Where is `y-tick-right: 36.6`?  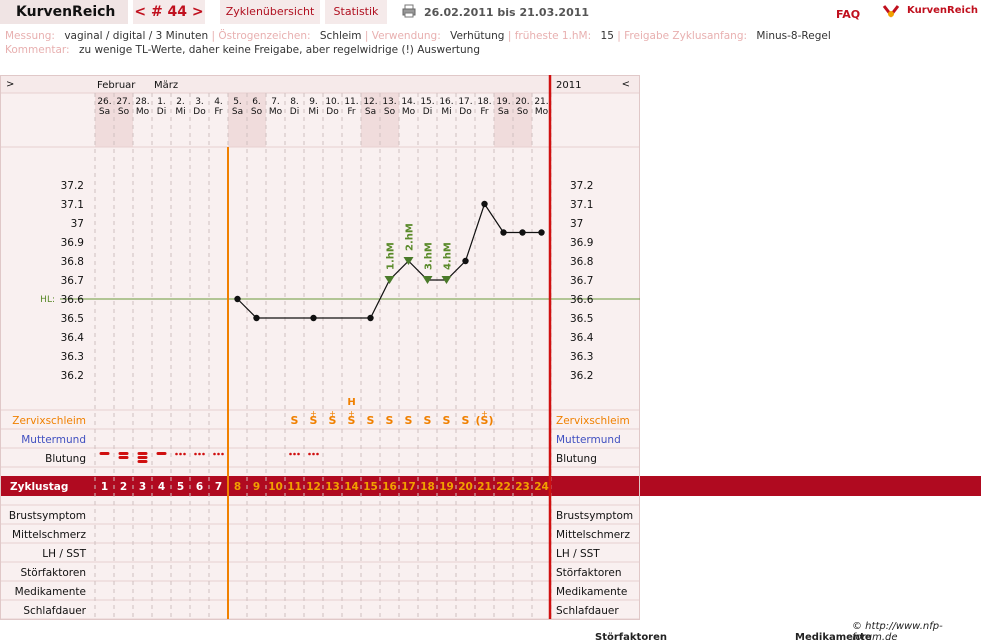
y-tick-right: 36.6 is located at coordinates (582, 300).